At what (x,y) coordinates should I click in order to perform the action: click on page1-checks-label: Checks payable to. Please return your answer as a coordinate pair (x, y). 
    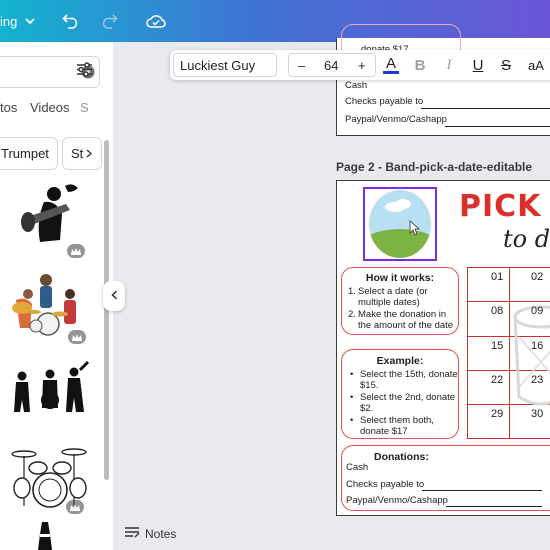
    Looking at the image, I should click on (384, 101).